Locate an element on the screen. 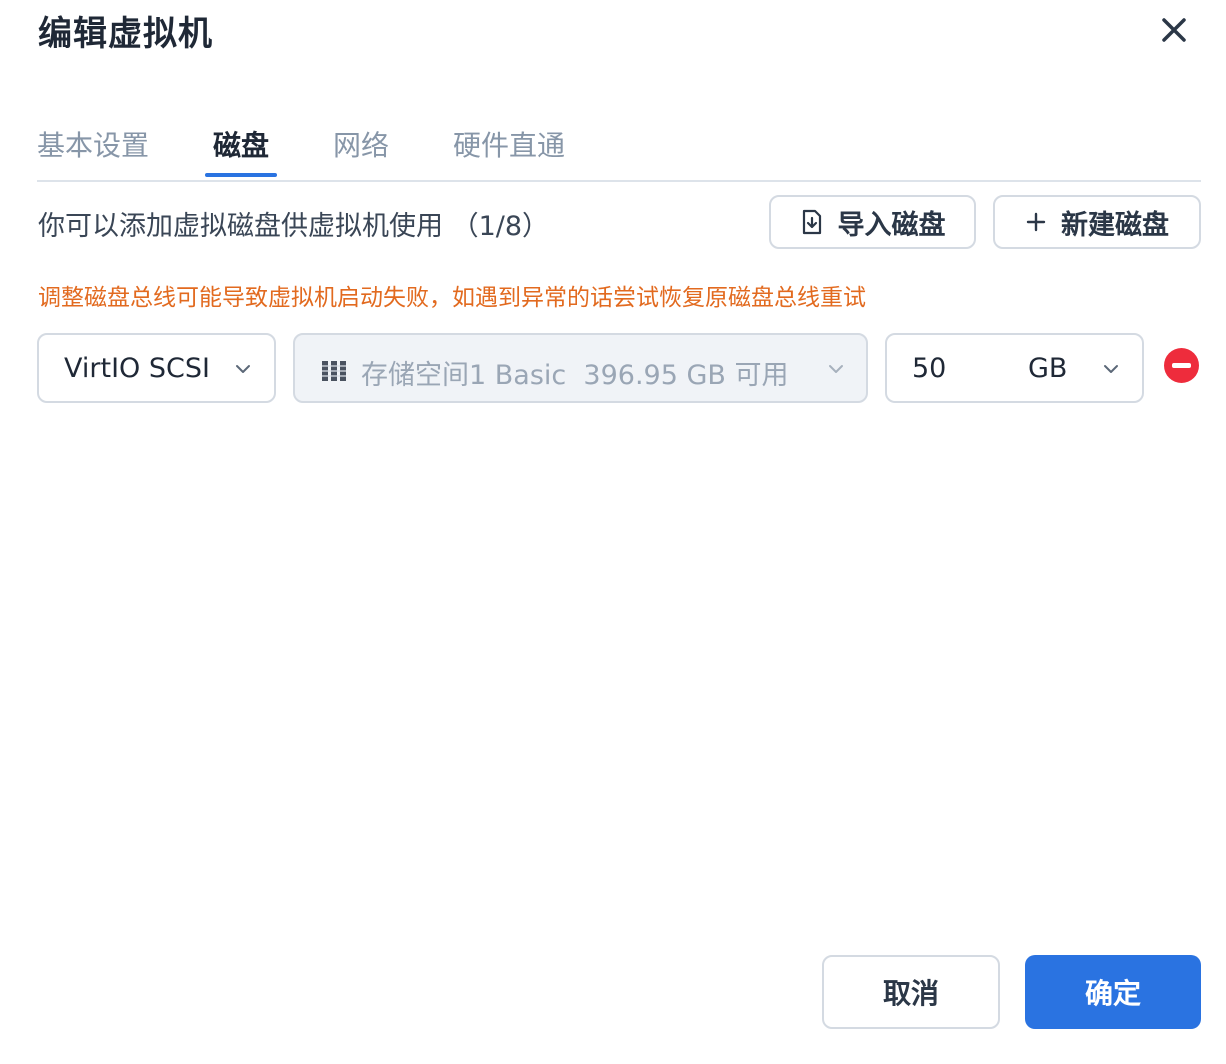 The width and height of the screenshot is (1226, 1064). bus-change-warning: 调整磁盘总线可能导致虚拟机启动失败，如遇到异常的话尝试恢复原磁盘总线重试 is located at coordinates (452, 298).